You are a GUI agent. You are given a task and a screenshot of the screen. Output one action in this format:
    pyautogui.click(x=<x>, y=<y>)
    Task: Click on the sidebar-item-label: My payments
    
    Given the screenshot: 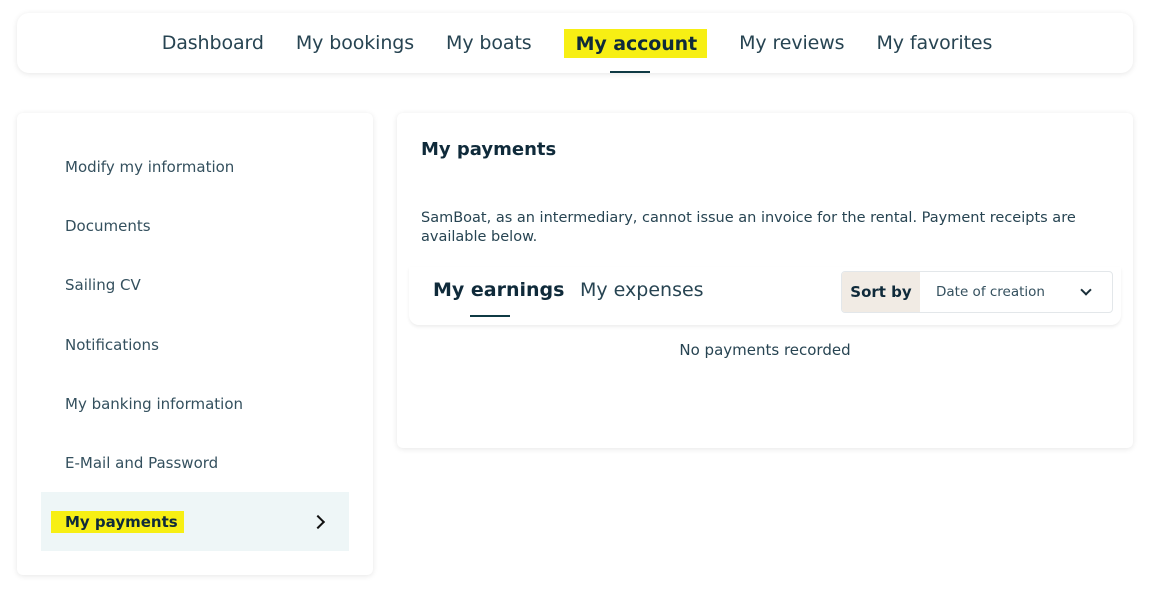 What is the action you would take?
    pyautogui.click(x=117, y=521)
    